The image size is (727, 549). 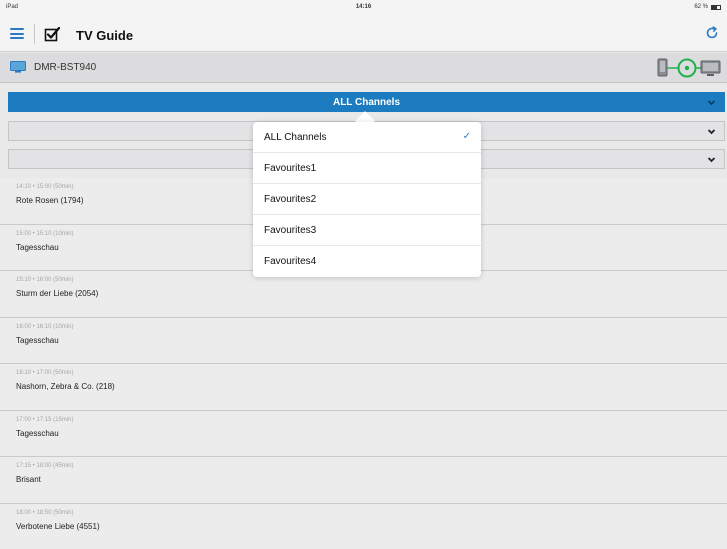 I want to click on refresh-icon, so click(x=712, y=33).